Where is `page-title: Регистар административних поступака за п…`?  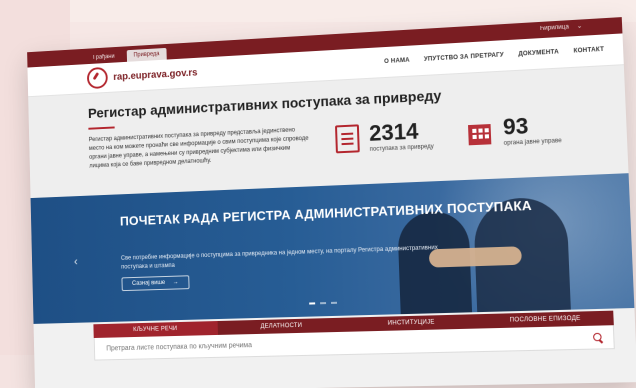
page-title: Регистар административних поступака за п… is located at coordinates (264, 104).